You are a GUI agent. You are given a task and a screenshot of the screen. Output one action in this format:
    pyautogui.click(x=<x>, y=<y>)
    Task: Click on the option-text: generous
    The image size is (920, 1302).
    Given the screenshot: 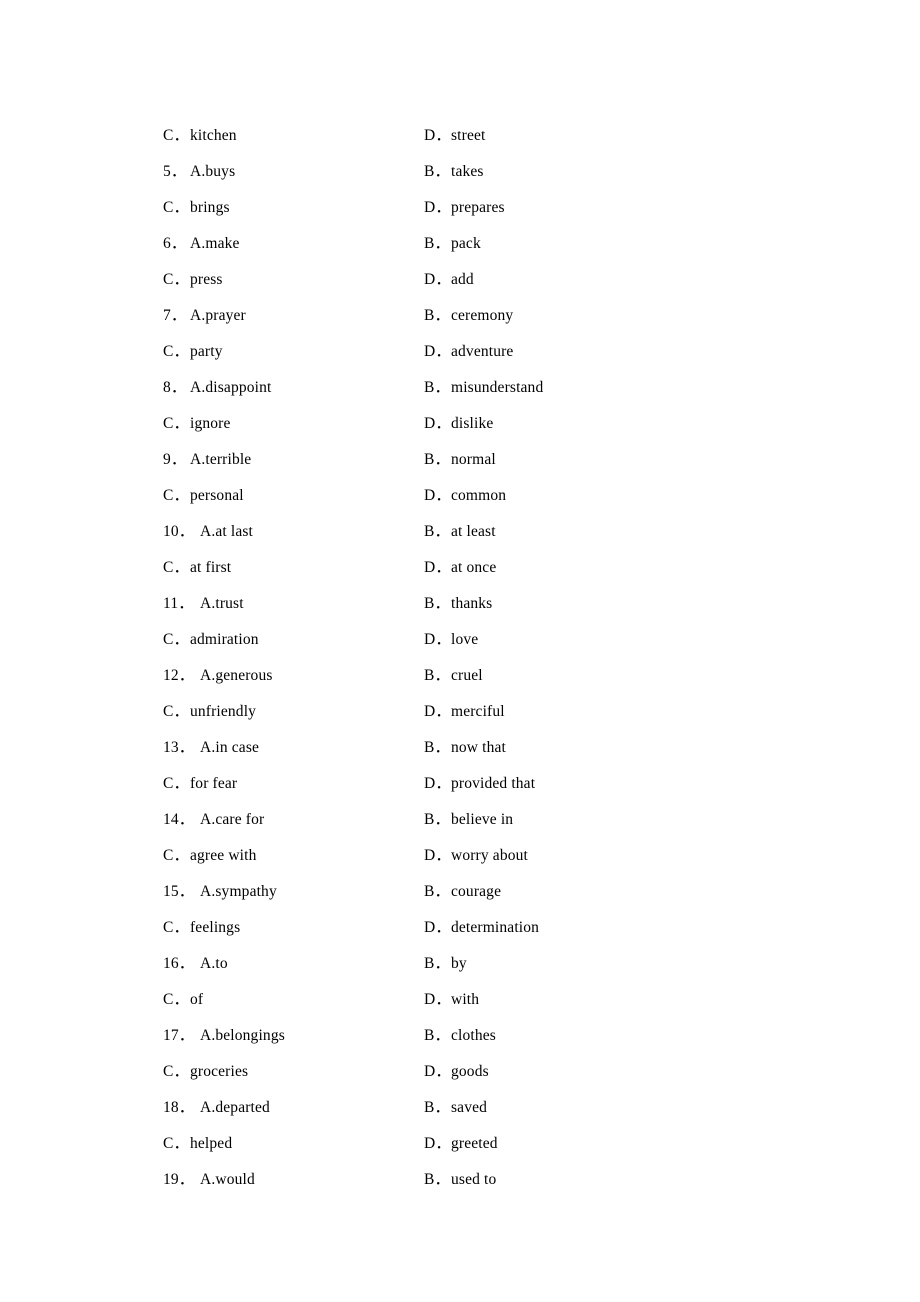 What is the action you would take?
    pyautogui.click(x=244, y=675)
    